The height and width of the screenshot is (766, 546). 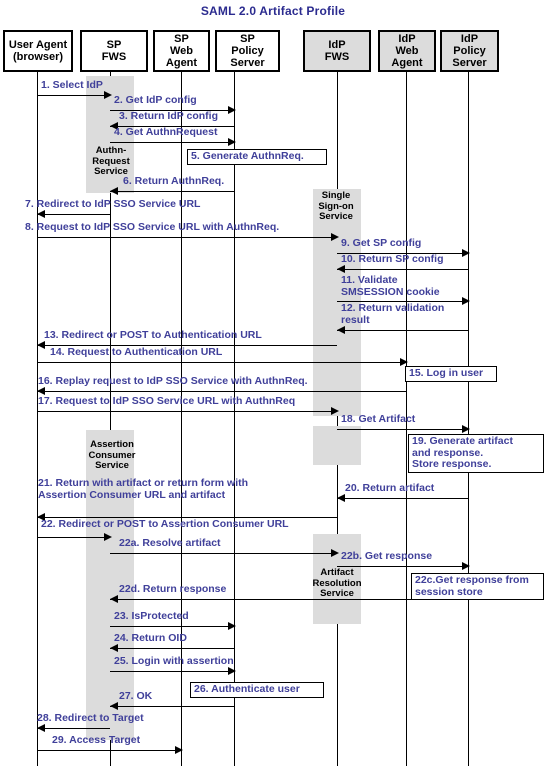 I want to click on message-line-22a, so click(x=222, y=553).